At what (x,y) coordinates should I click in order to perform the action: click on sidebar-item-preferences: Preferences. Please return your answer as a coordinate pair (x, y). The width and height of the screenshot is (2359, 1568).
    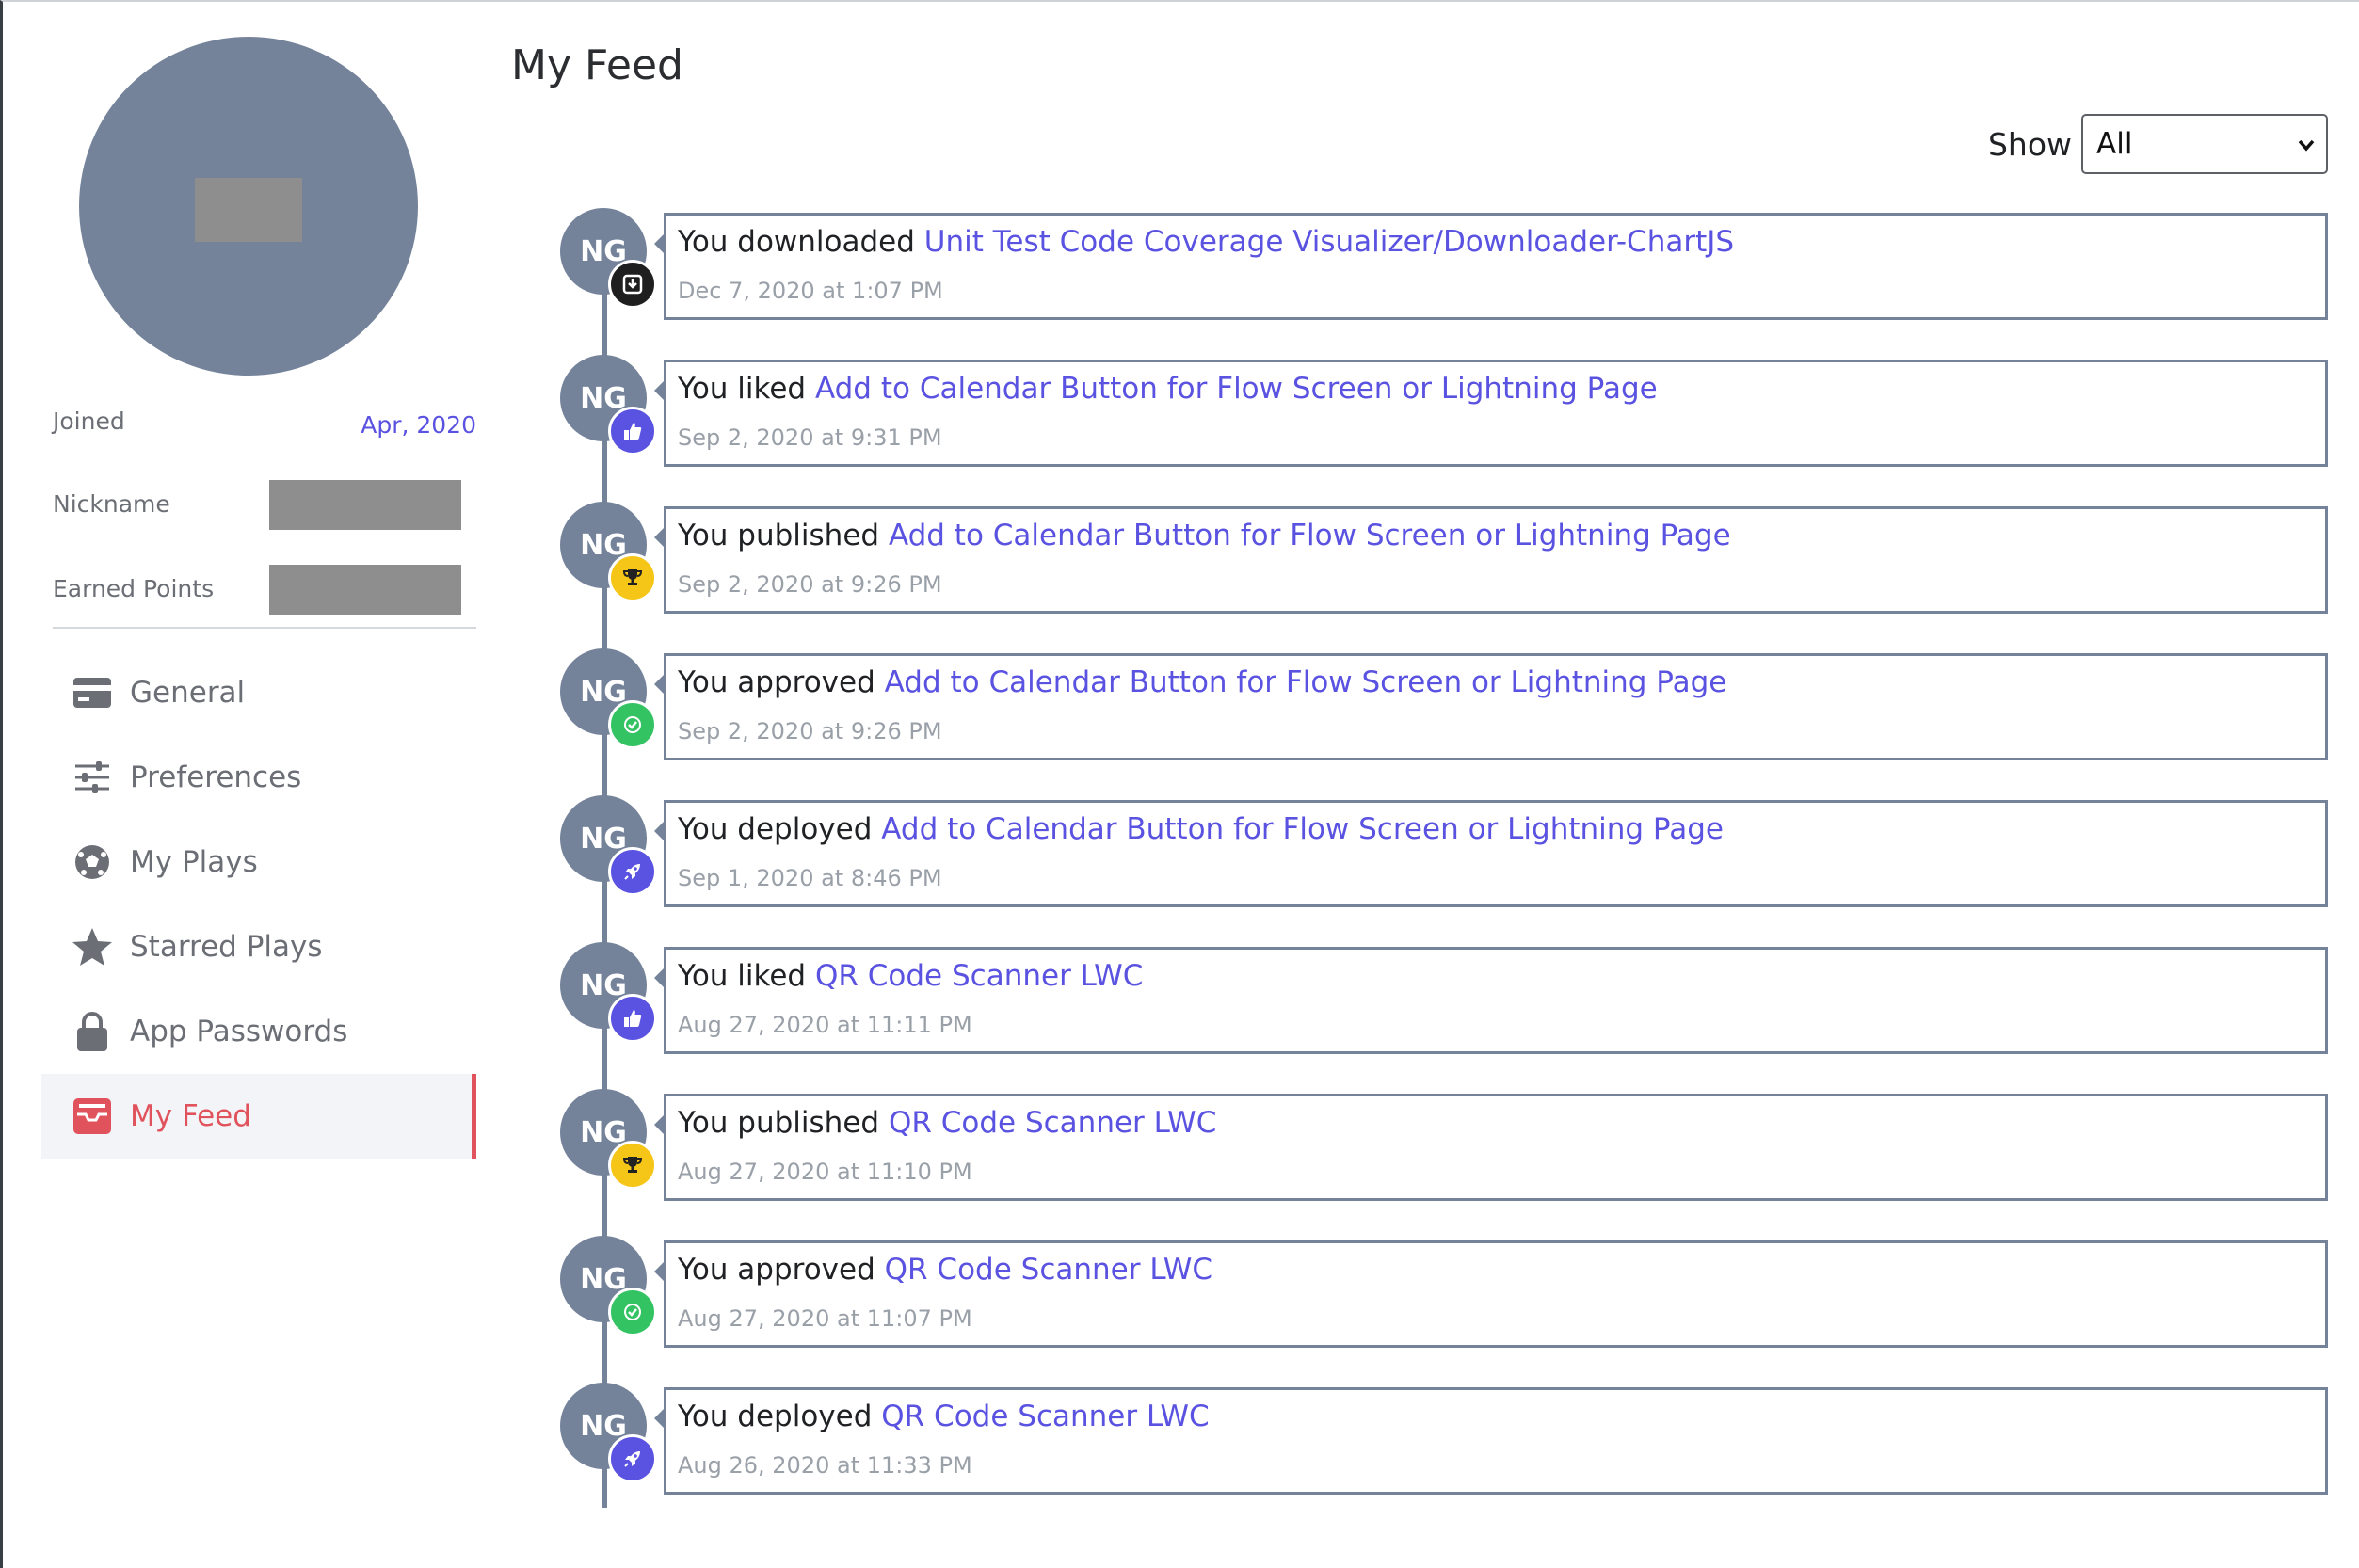
    Looking at the image, I should click on (259, 777).